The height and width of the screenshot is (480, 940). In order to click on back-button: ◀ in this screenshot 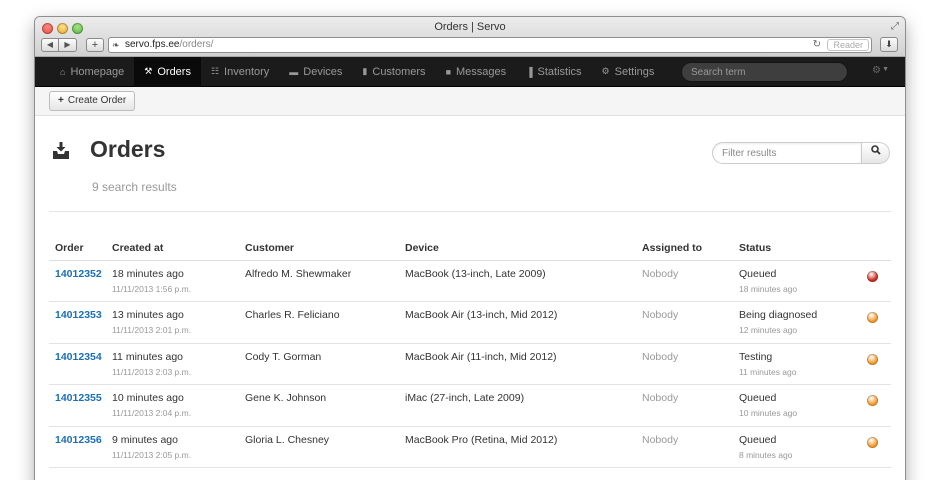, I will do `click(50, 45)`.